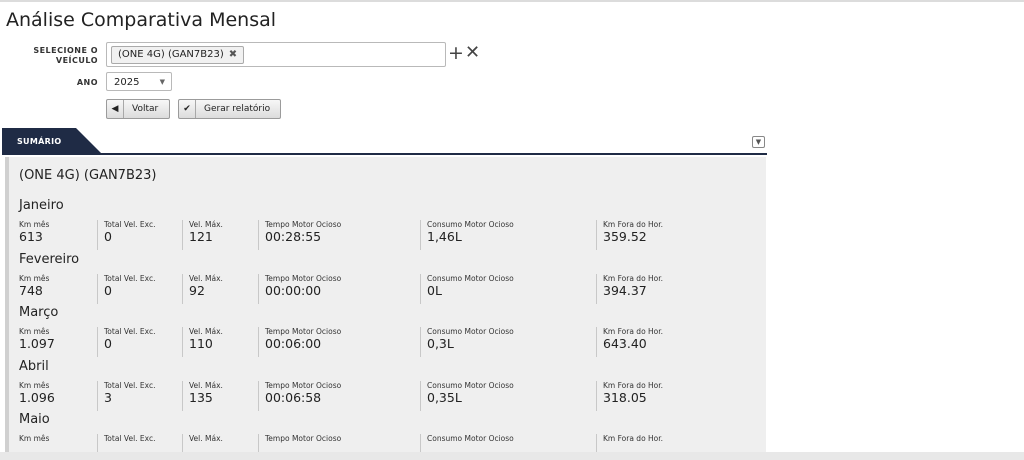  I want to click on metric-idle-consumption: Consumo Motor Ocioso 0,35L, so click(467, 395).